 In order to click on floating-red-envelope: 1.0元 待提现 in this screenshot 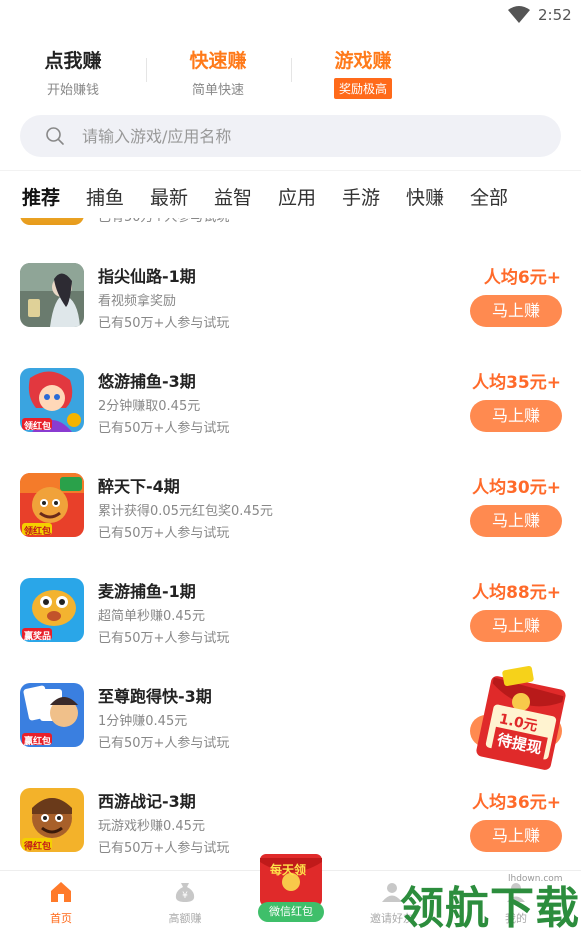, I will do `click(521, 715)`.